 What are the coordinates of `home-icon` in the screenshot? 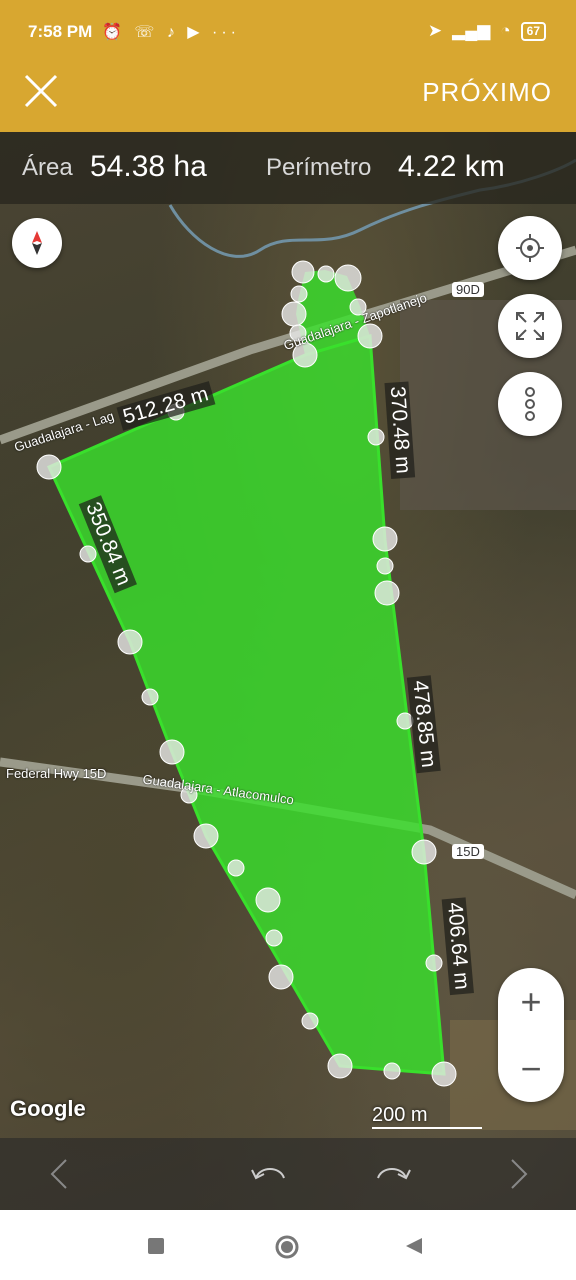 It's located at (287, 1247).